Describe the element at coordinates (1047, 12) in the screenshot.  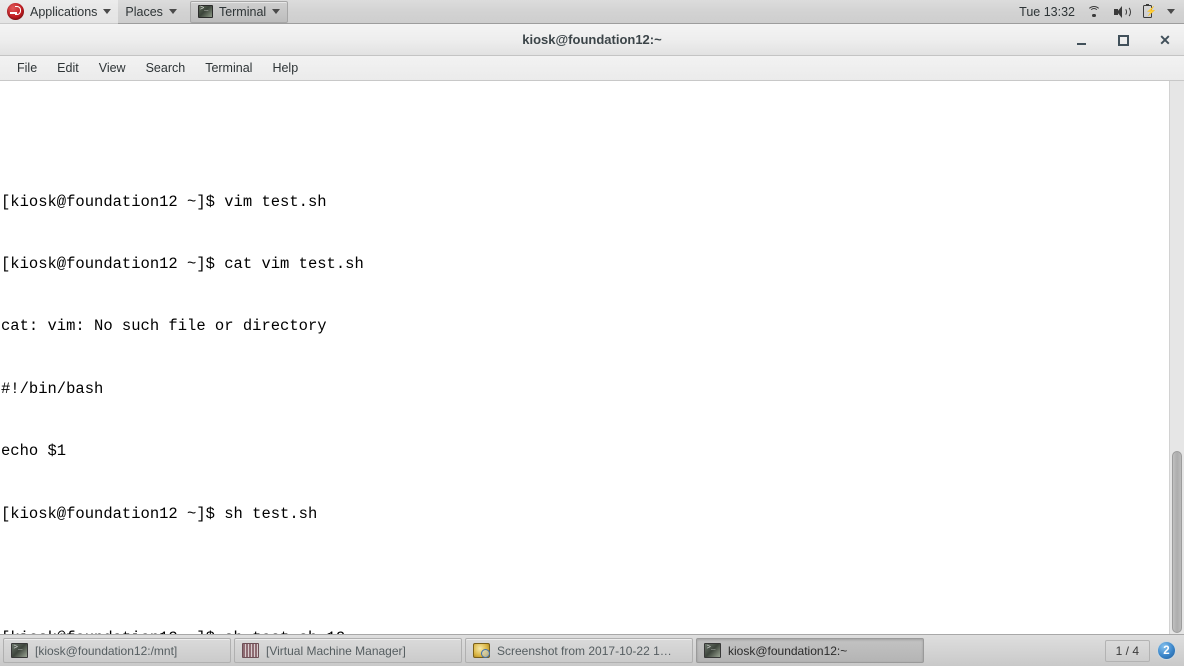
I see `clock: Tue 13:32` at that location.